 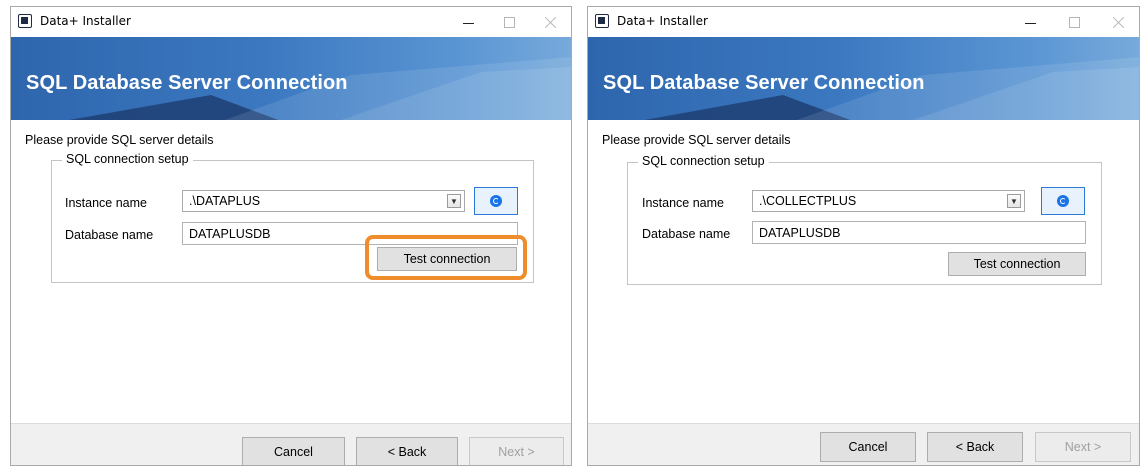 What do you see at coordinates (225, 201) in the screenshot?
I see `instance-name-value: .\DATAPLUS` at bounding box center [225, 201].